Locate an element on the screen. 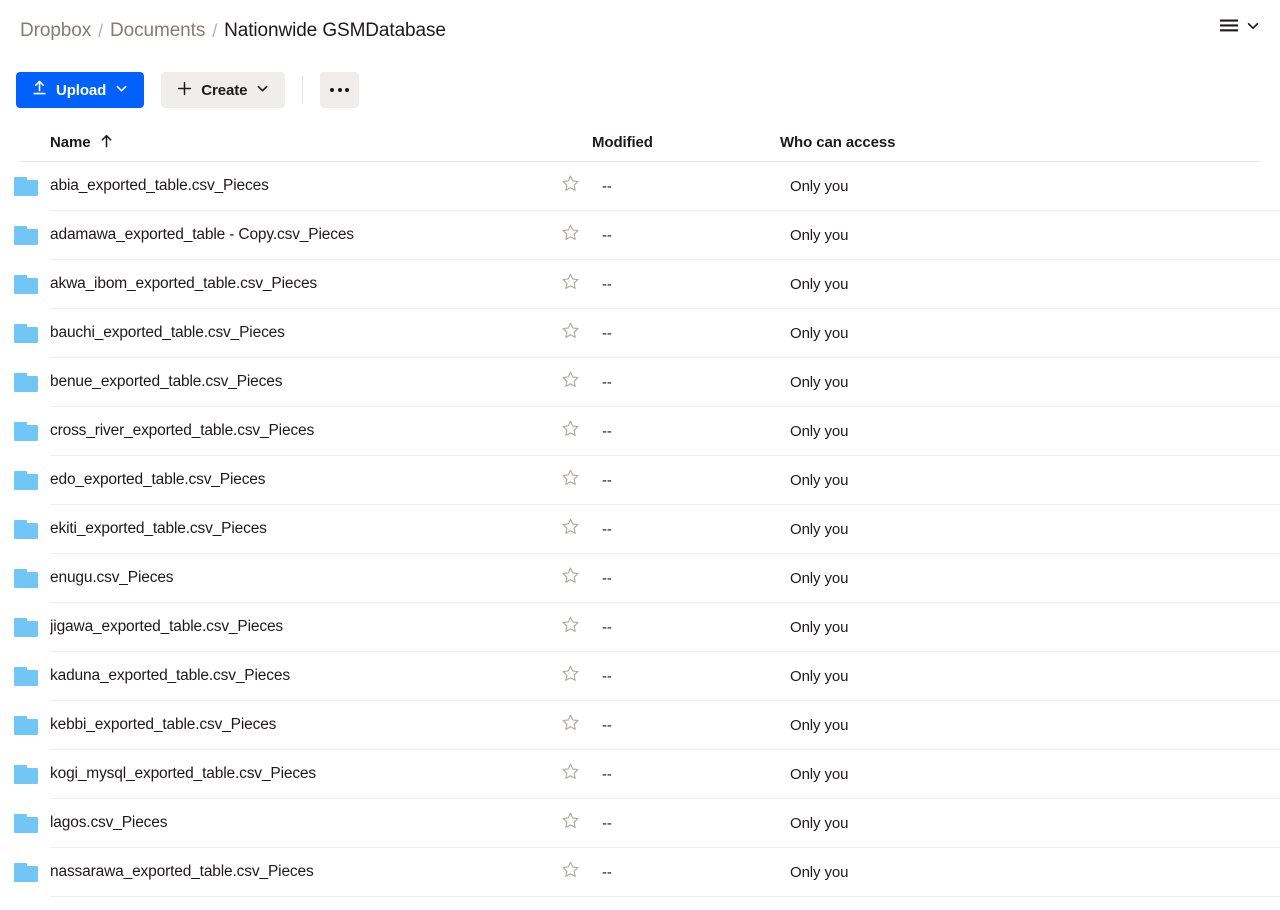 The width and height of the screenshot is (1280, 910). file-name: abia_exported_table.csv_Pieces is located at coordinates (295, 186).